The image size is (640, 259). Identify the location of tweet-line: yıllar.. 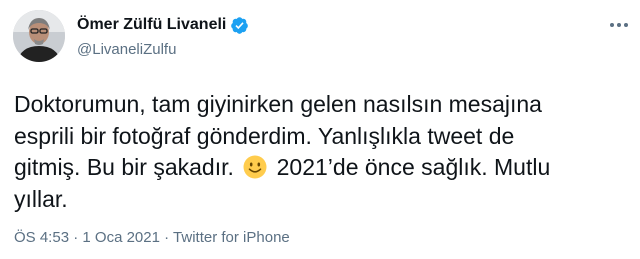
(41, 198).